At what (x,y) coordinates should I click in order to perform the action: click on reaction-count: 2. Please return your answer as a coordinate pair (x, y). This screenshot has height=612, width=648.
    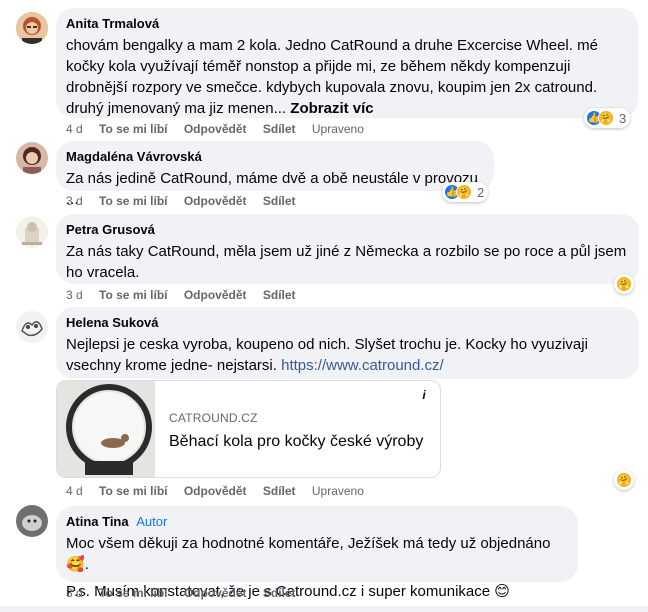
    Looking at the image, I should click on (481, 192).